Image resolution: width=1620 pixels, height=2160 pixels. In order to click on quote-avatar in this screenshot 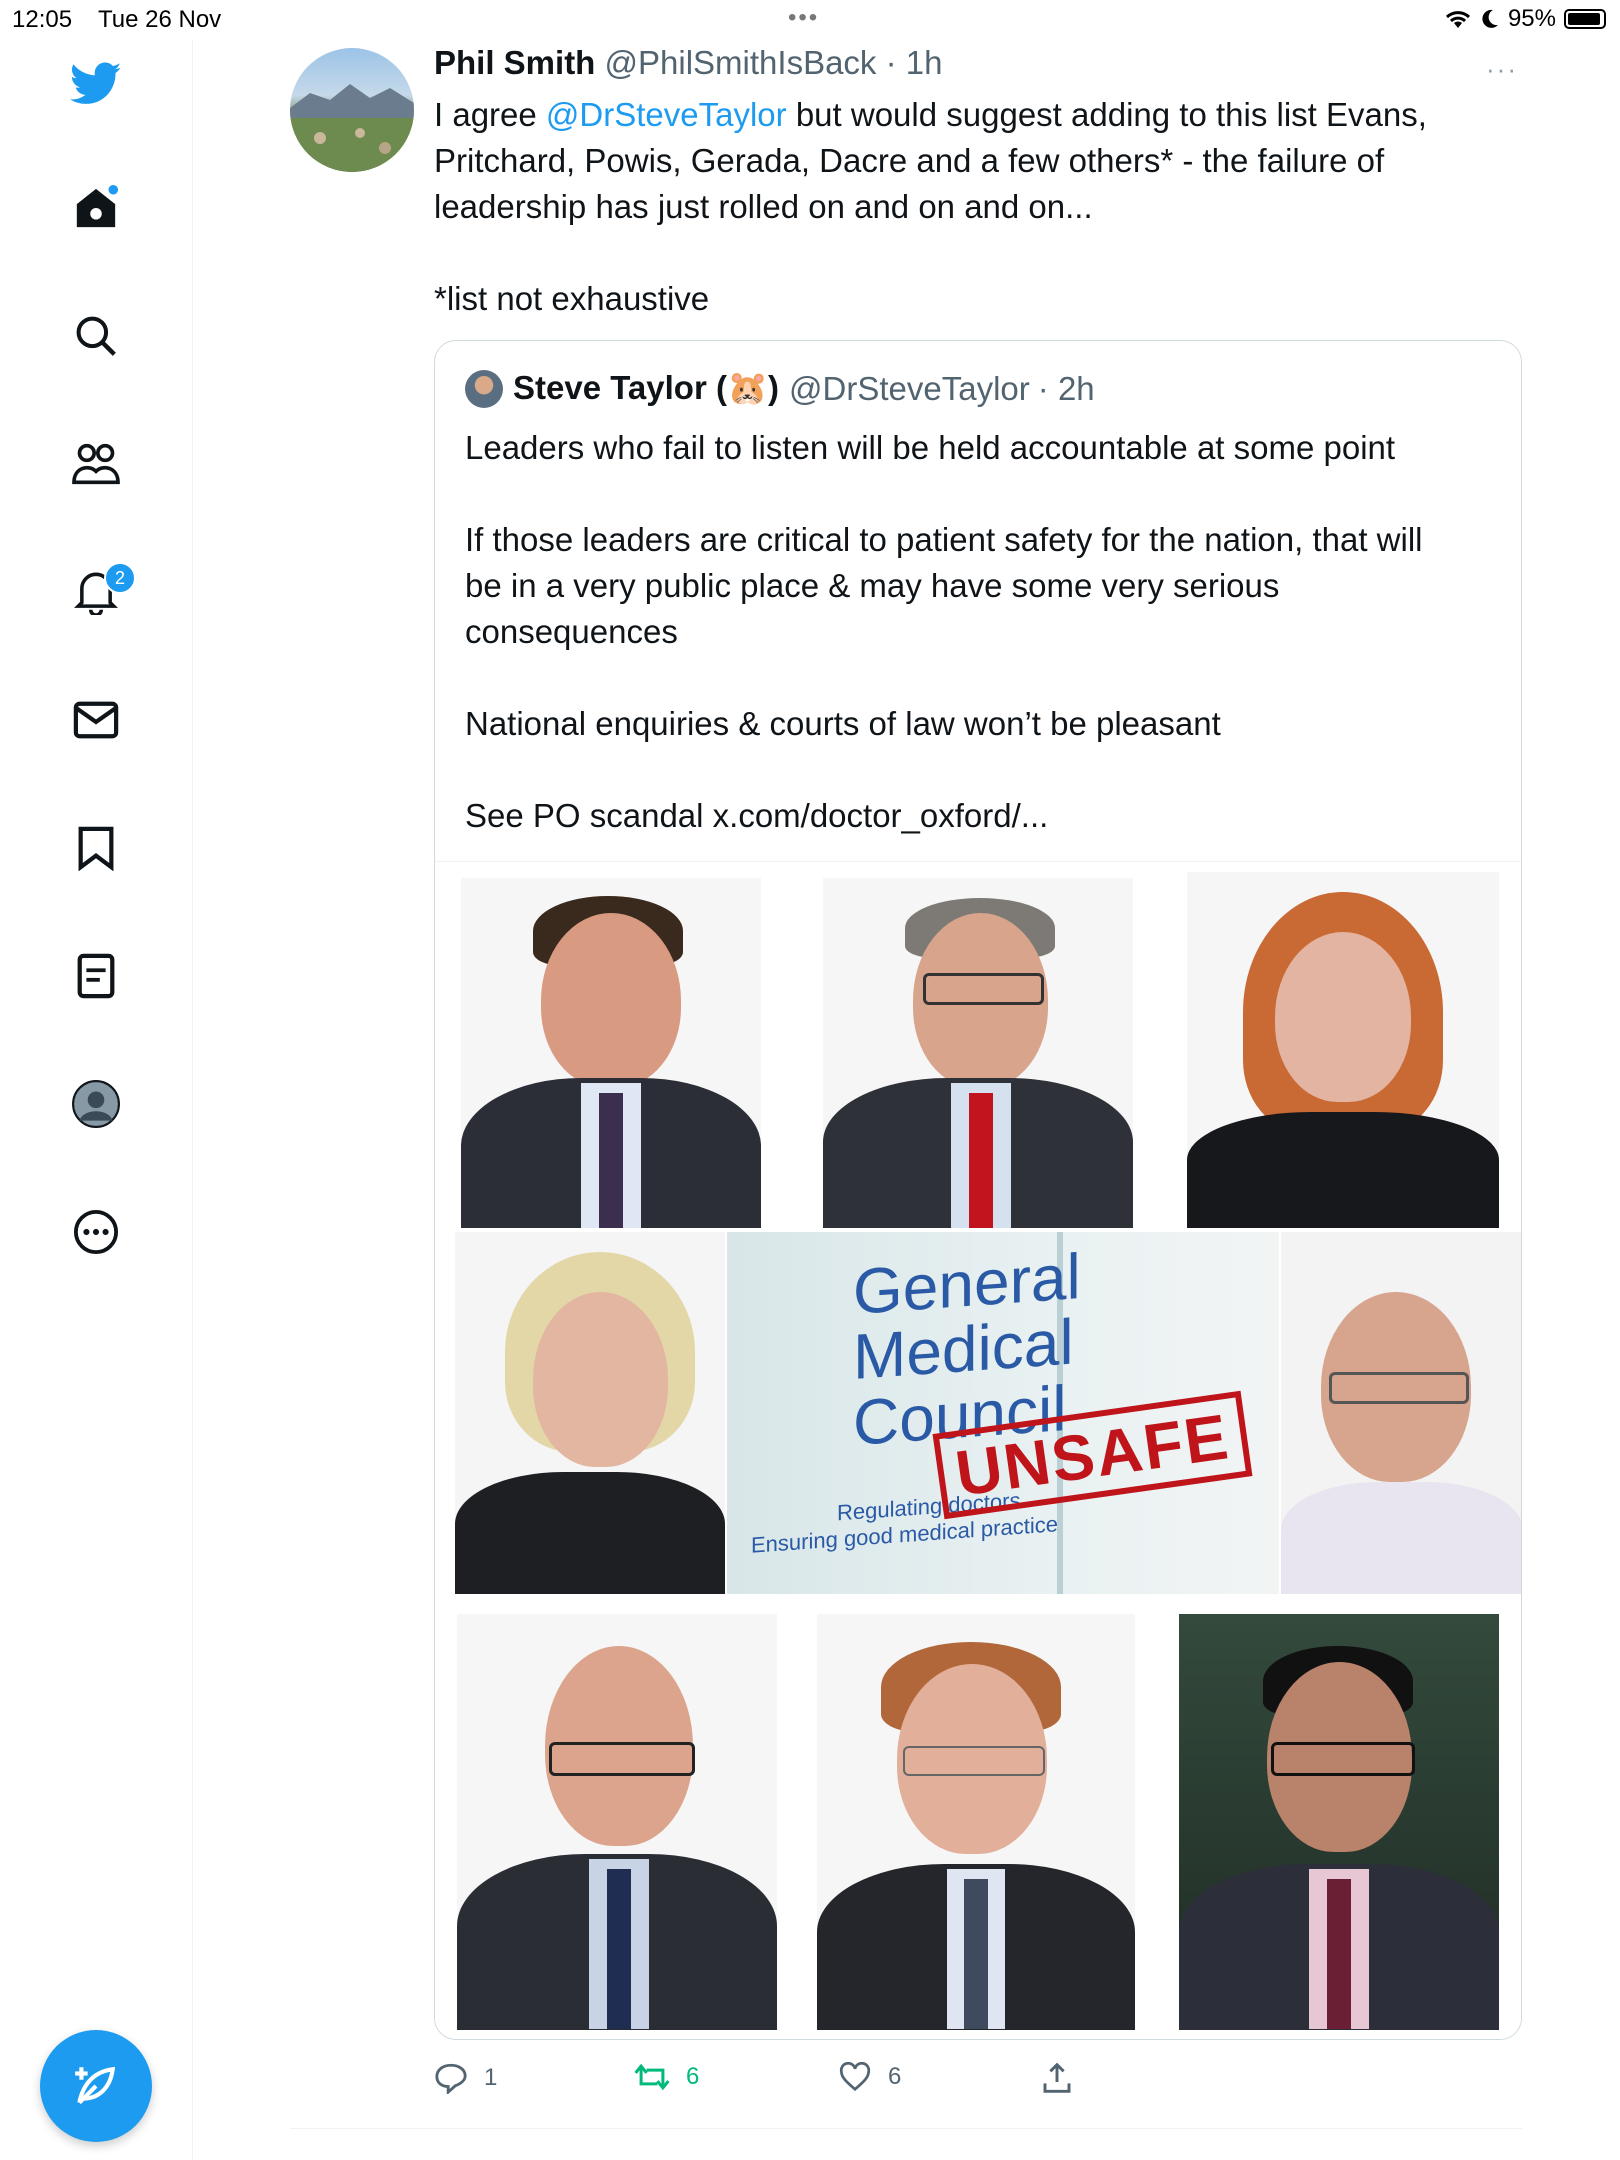, I will do `click(484, 388)`.